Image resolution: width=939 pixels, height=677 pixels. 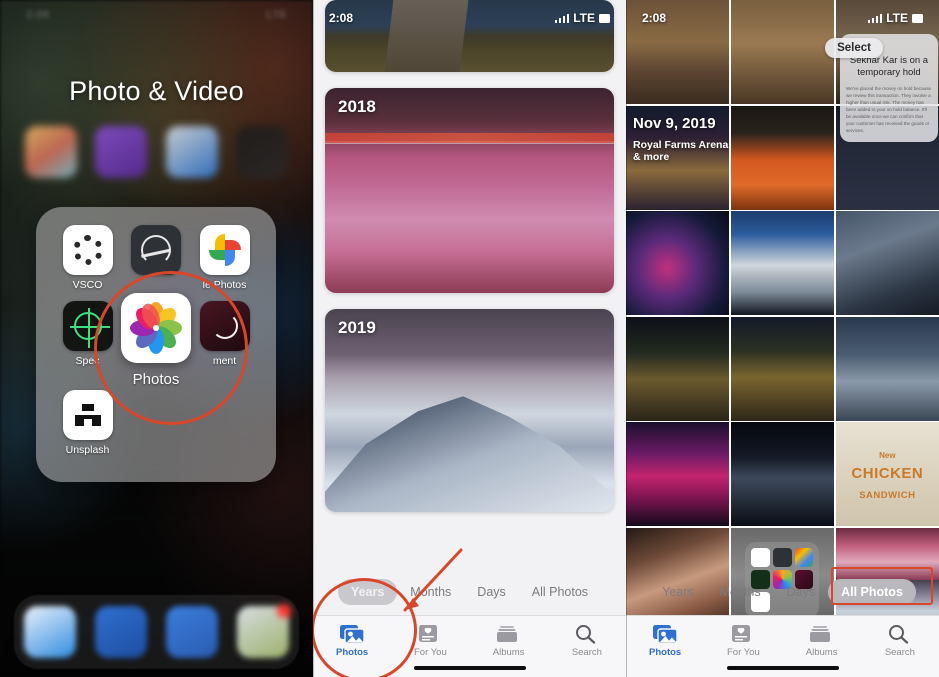 What do you see at coordinates (224, 326) in the screenshot?
I see `moment-icon` at bounding box center [224, 326].